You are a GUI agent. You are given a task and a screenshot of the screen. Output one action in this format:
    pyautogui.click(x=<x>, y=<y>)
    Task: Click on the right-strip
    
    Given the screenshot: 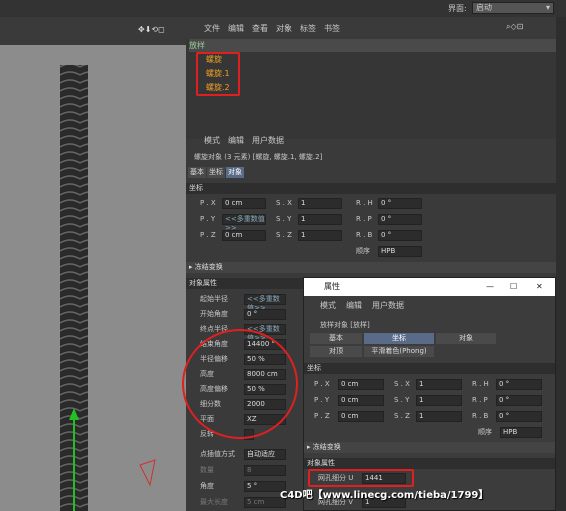 What is the action you would take?
    pyautogui.click(x=561, y=264)
    